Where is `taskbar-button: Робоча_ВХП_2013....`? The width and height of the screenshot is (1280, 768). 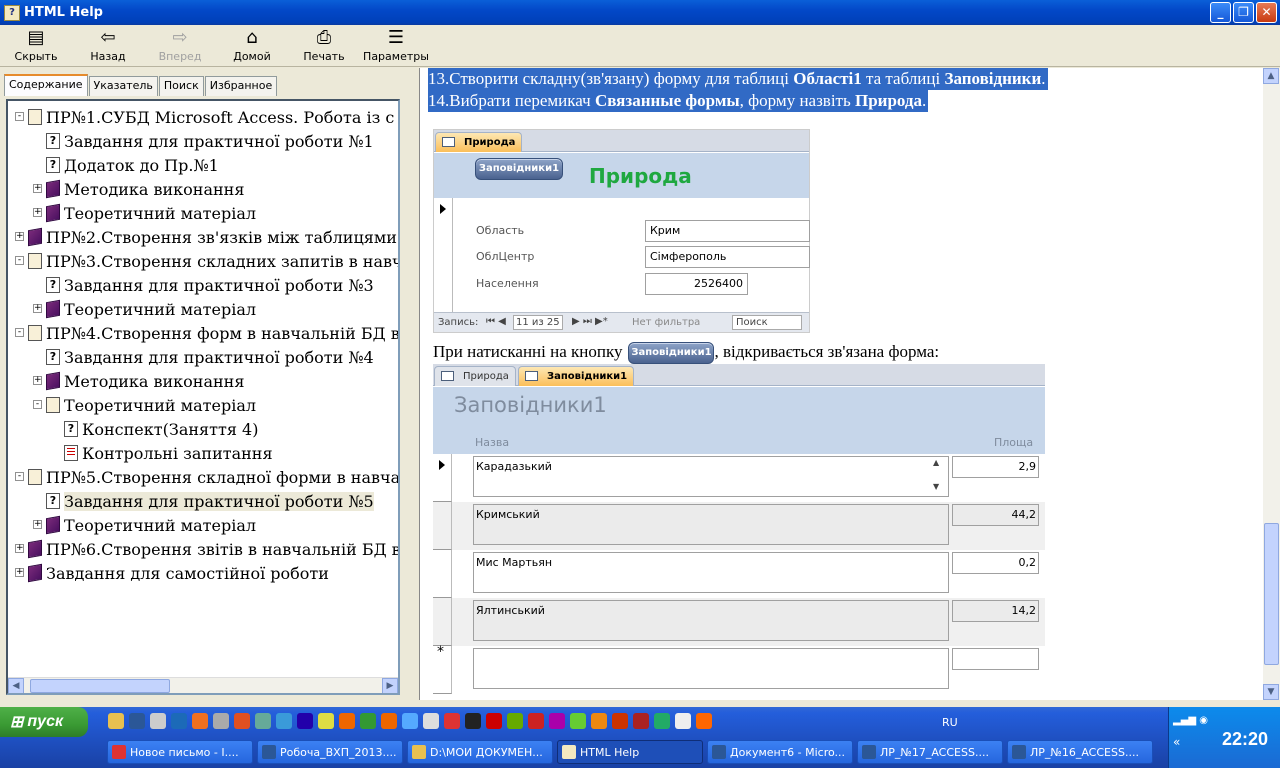
taskbar-button: Робоча_ВХП_2013.... is located at coordinates (330, 752).